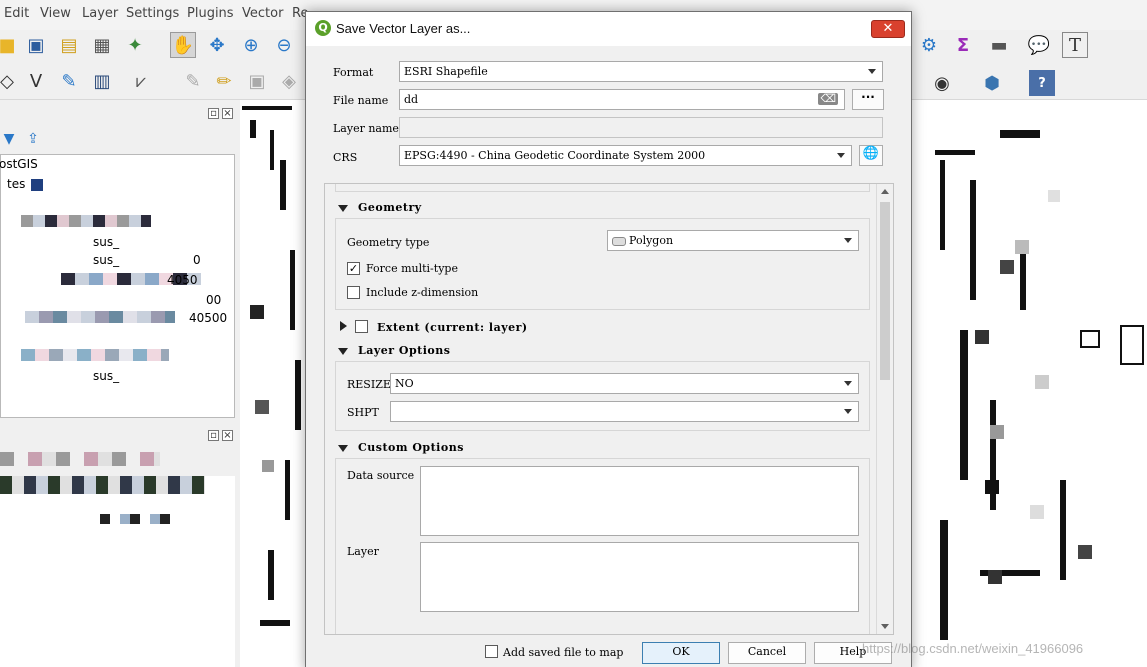  Describe the element at coordinates (639, 501) in the screenshot. I see `data-source-textarea` at that location.